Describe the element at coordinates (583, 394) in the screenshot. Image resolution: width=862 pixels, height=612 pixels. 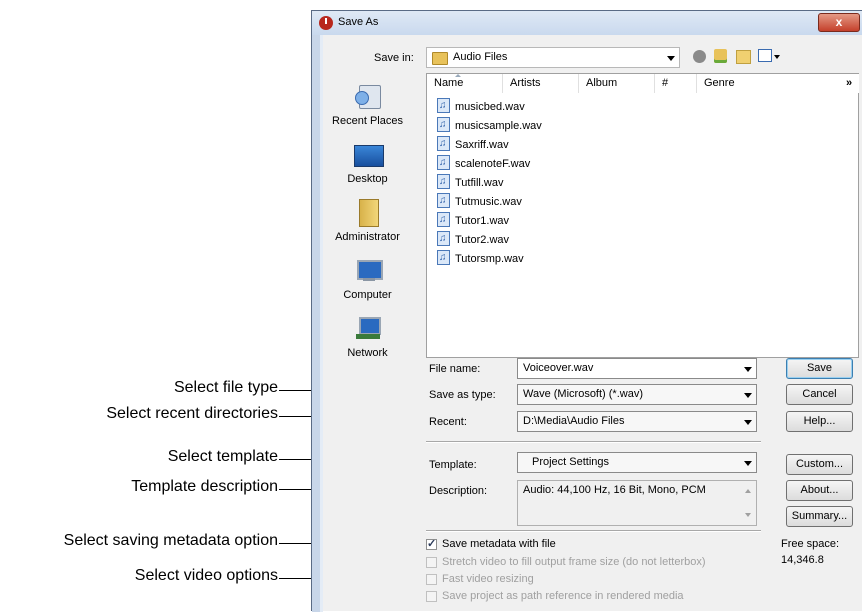
I see `save-type-value: Wave (Microsoft) (*.wav)` at that location.